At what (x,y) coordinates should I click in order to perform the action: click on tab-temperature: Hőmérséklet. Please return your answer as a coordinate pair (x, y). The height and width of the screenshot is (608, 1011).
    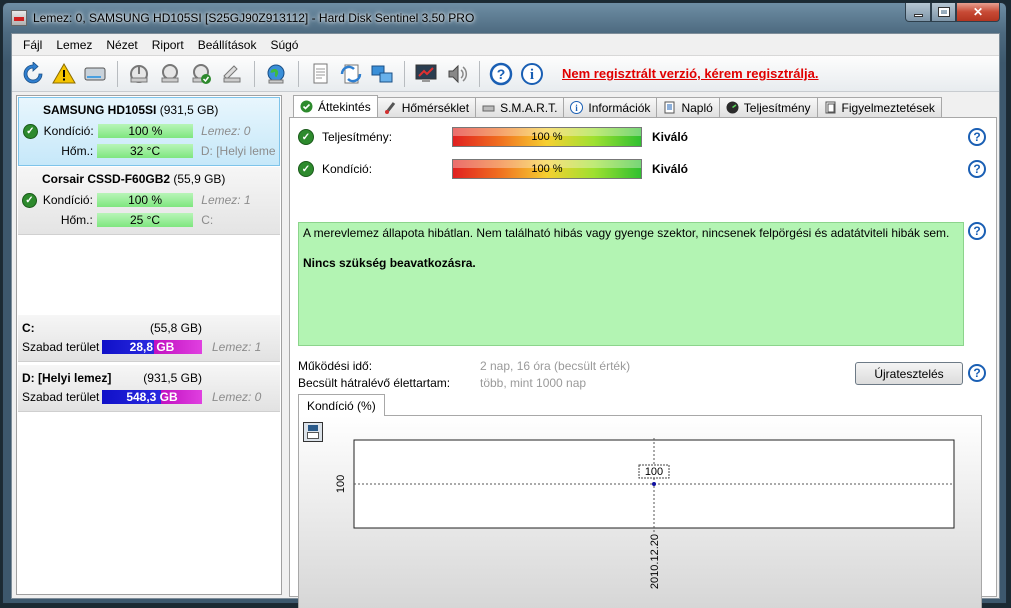
    Looking at the image, I should click on (426, 107).